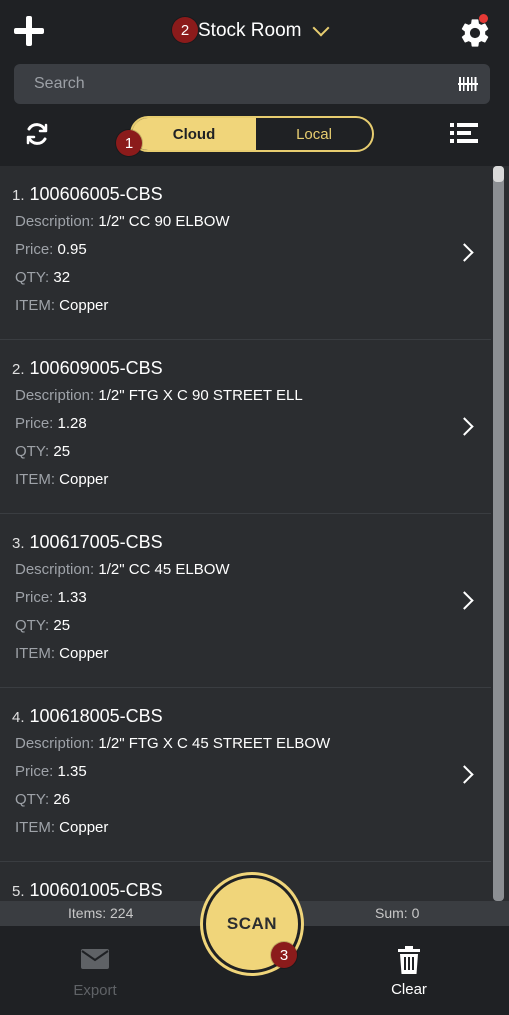 The width and height of the screenshot is (509, 1015). I want to click on search-placeholder: Search, so click(59, 83).